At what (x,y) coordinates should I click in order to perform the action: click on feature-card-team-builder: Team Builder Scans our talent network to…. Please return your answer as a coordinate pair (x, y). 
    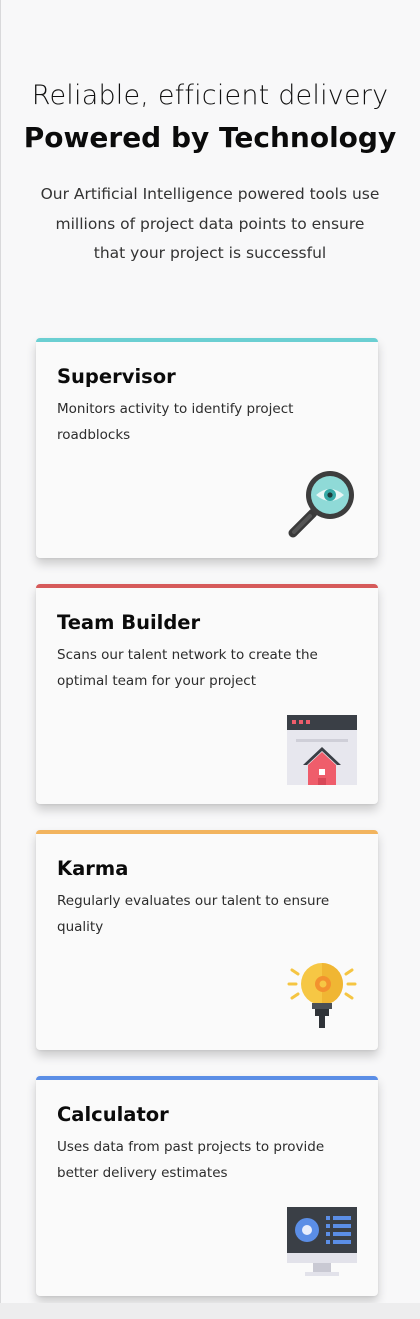
    Looking at the image, I should click on (207, 694).